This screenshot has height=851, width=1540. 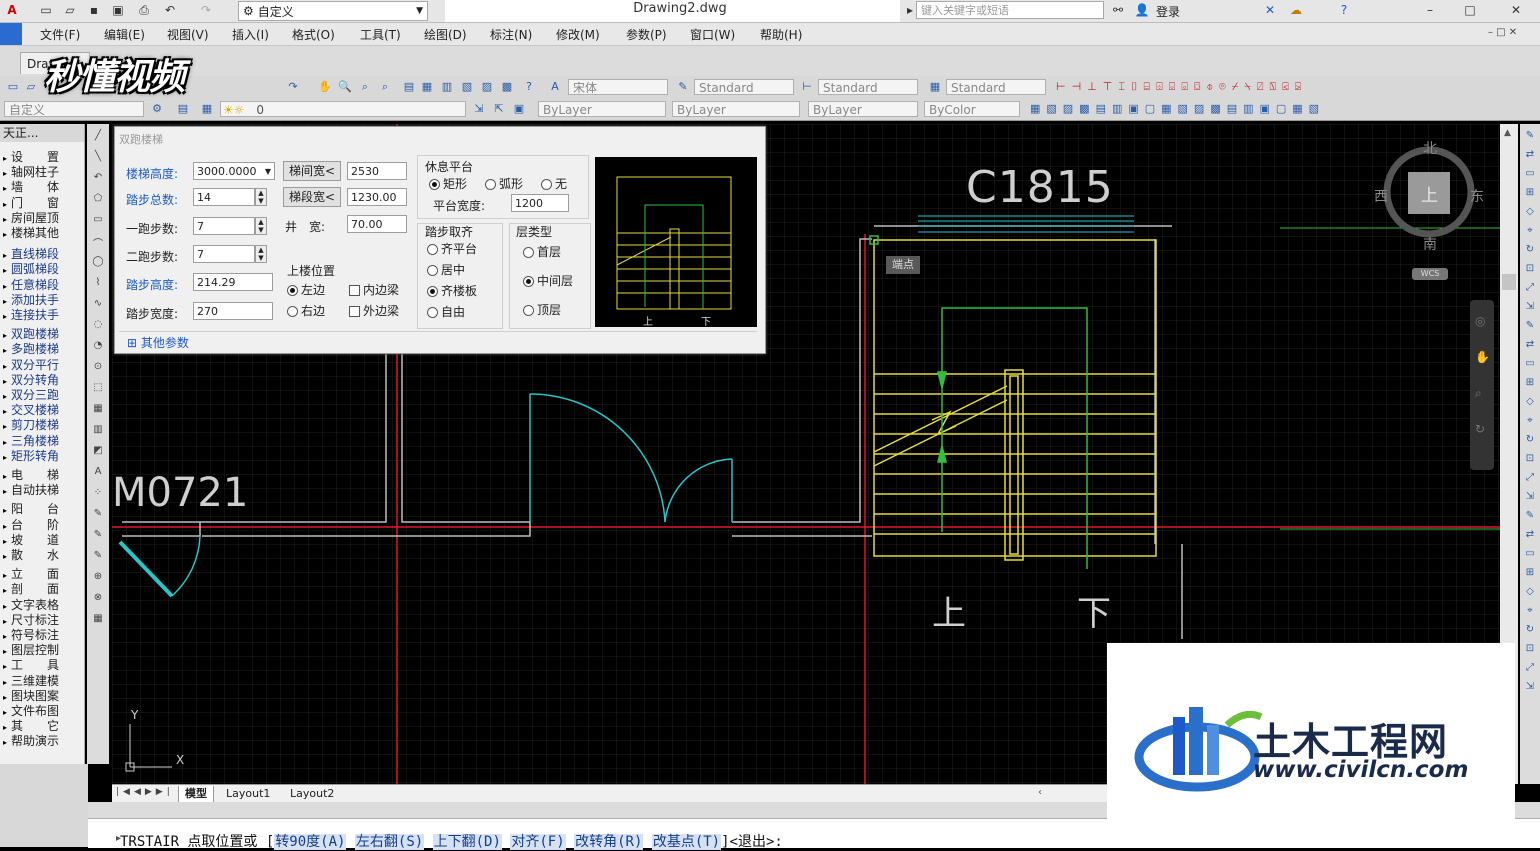 What do you see at coordinates (43, 285) in the screenshot?
I see `panel-item: ▸ 任意梯段` at bounding box center [43, 285].